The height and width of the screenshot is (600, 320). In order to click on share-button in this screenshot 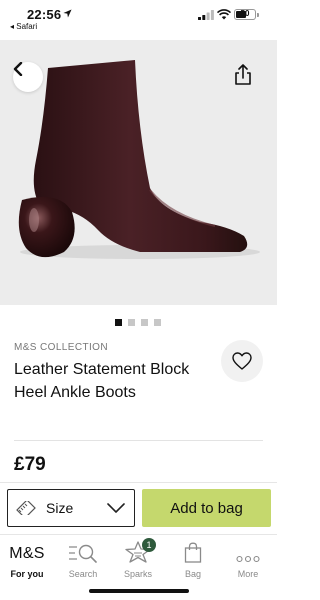, I will do `click(249, 79)`.